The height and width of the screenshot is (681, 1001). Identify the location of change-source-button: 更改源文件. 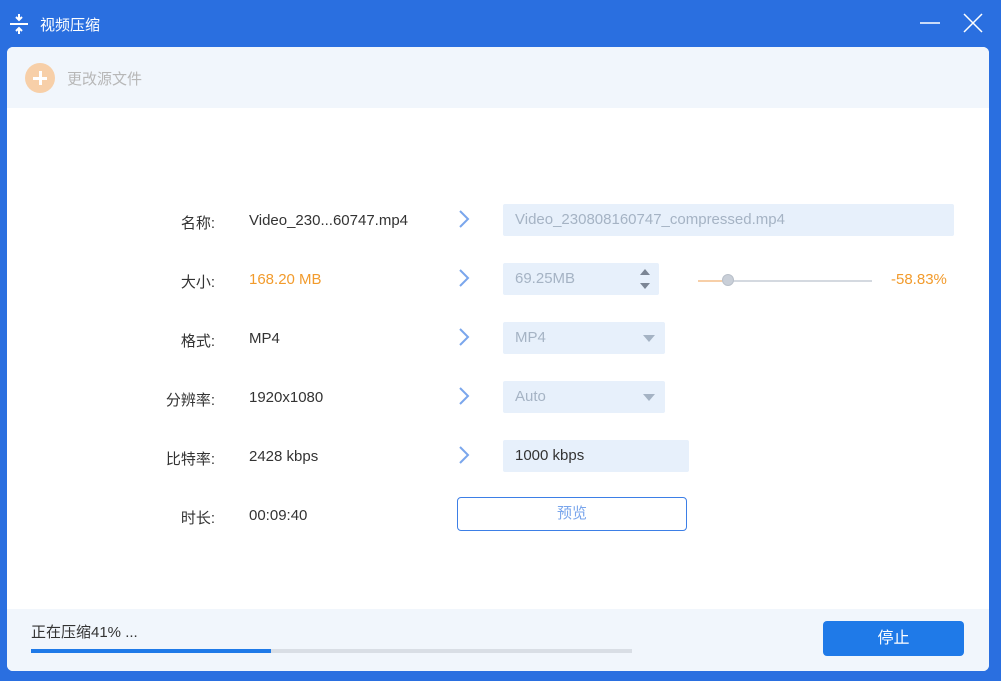
(83, 78).